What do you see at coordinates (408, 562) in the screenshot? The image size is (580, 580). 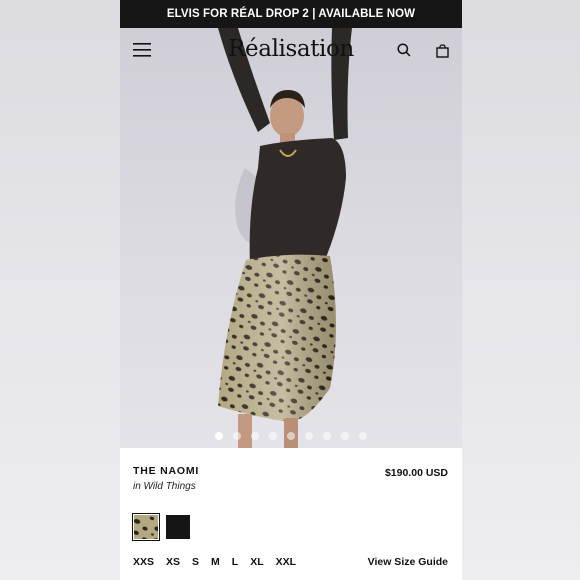 I see `view-size-guide-link: View Size Guide` at bounding box center [408, 562].